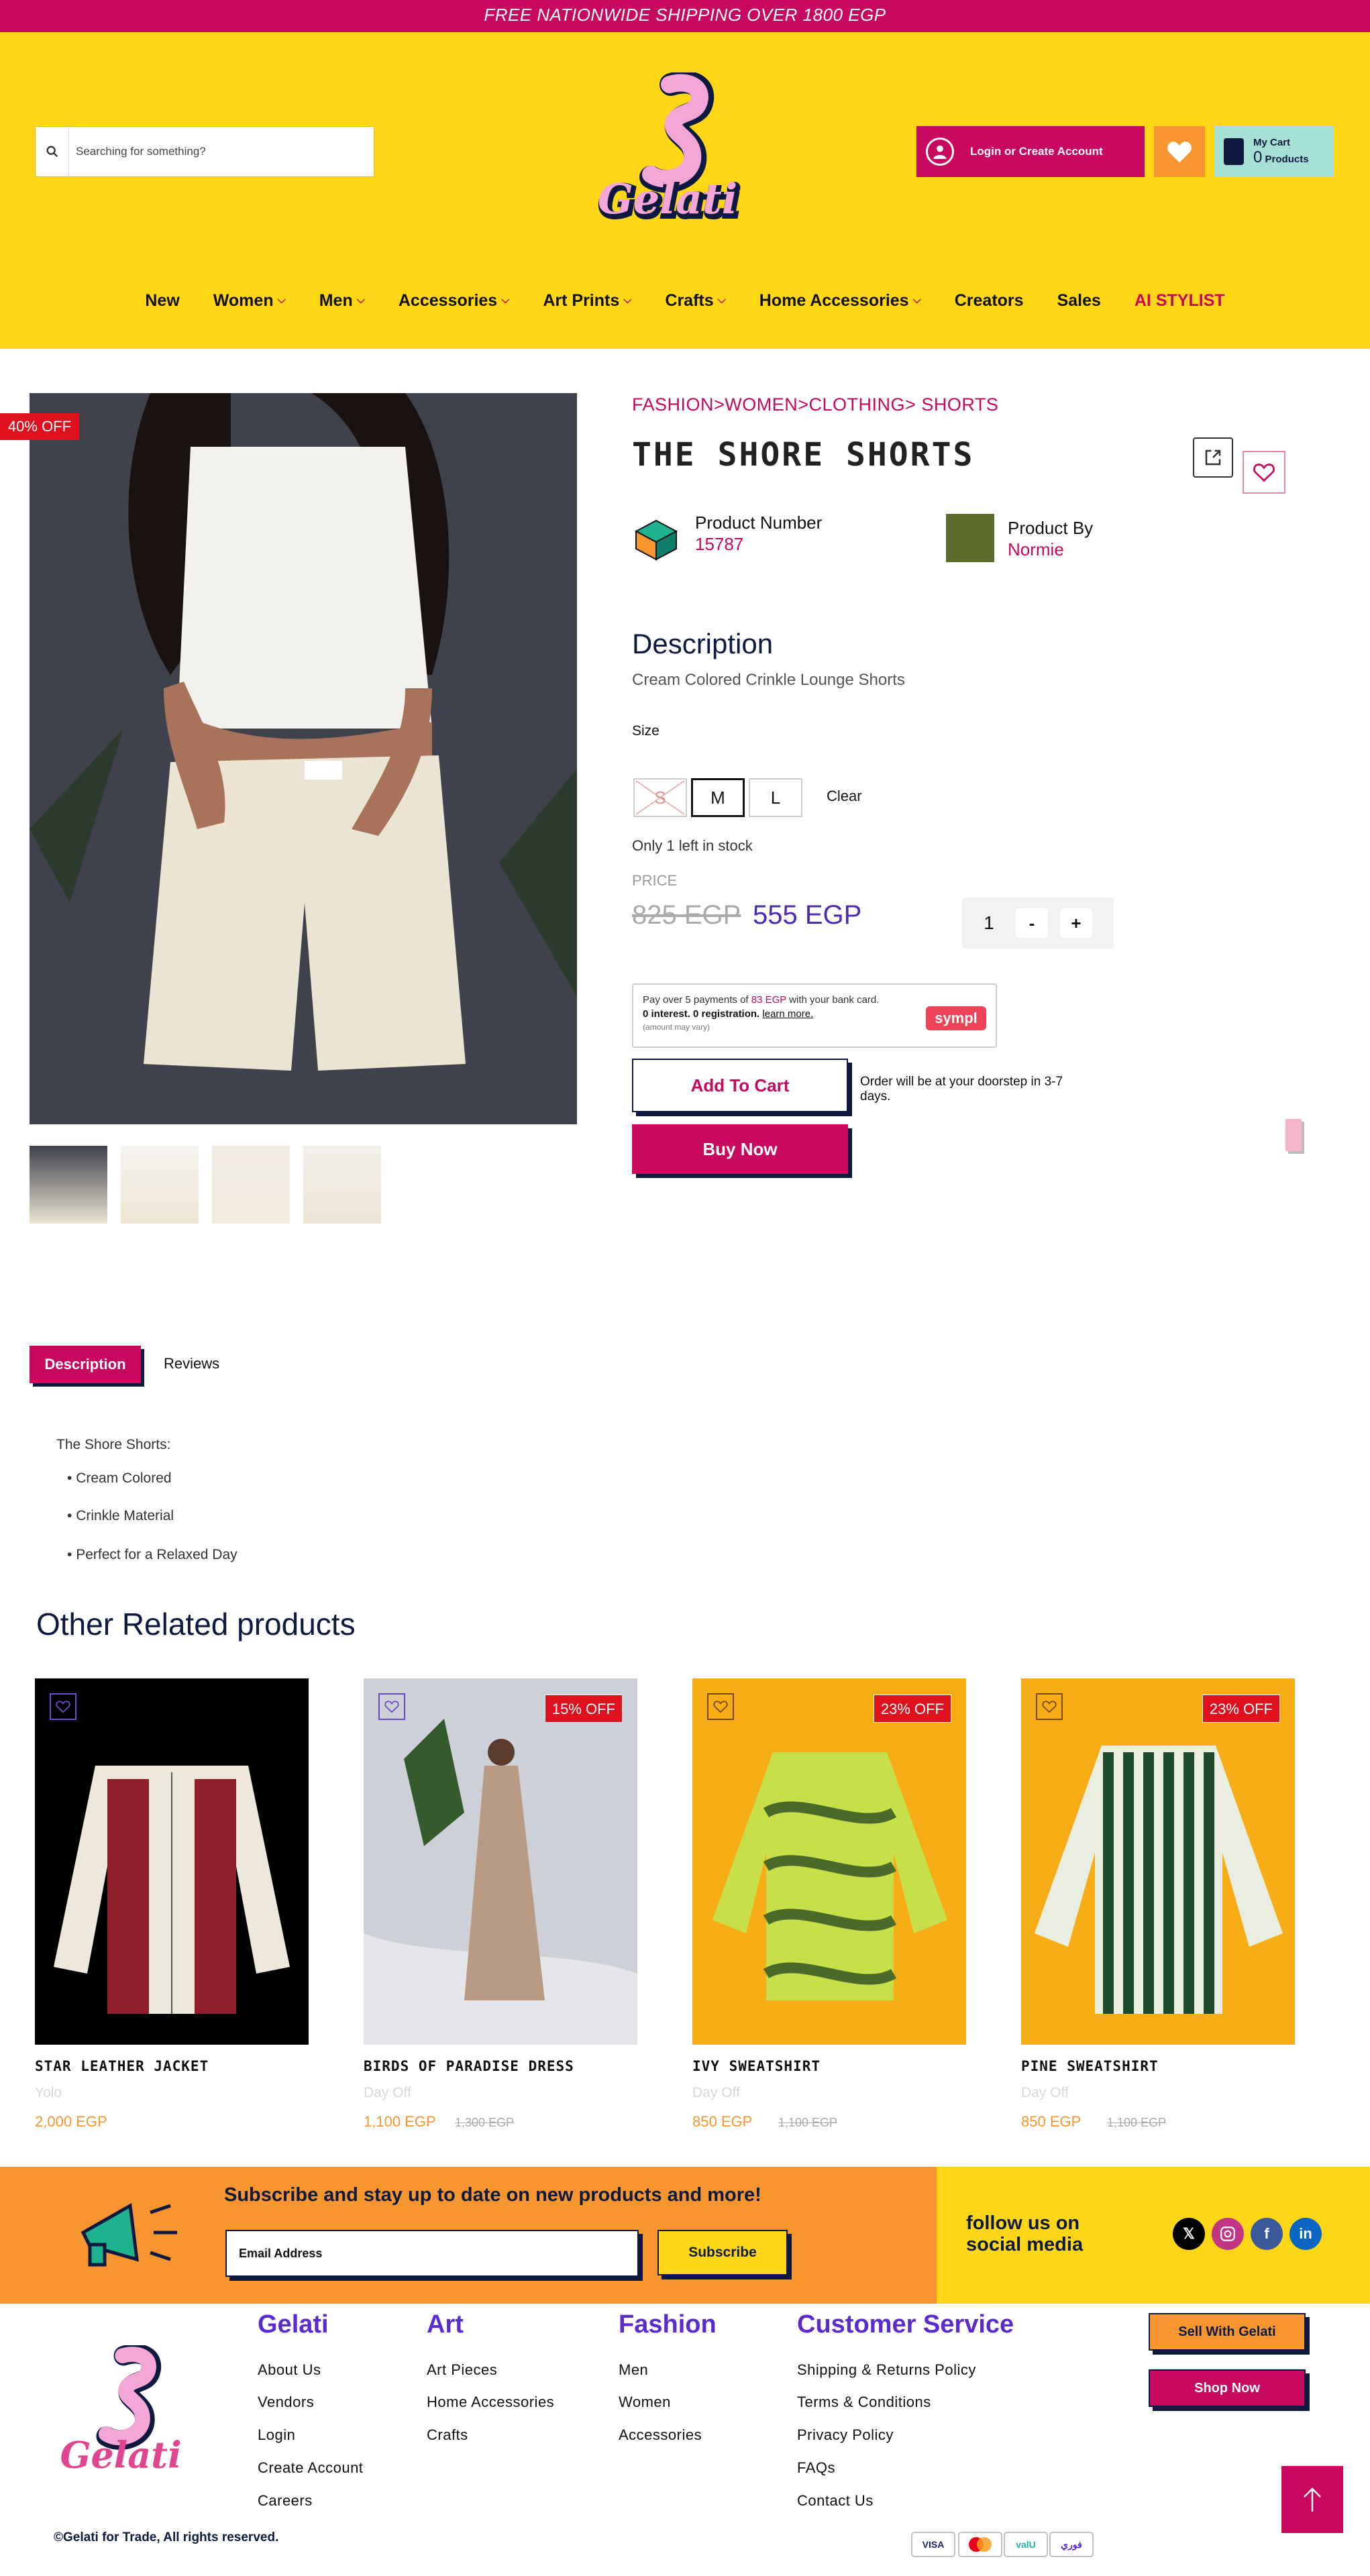 The width and height of the screenshot is (1370, 2576). Describe the element at coordinates (845, 2435) in the screenshot. I see `footer-link: Privacy Policy` at that location.